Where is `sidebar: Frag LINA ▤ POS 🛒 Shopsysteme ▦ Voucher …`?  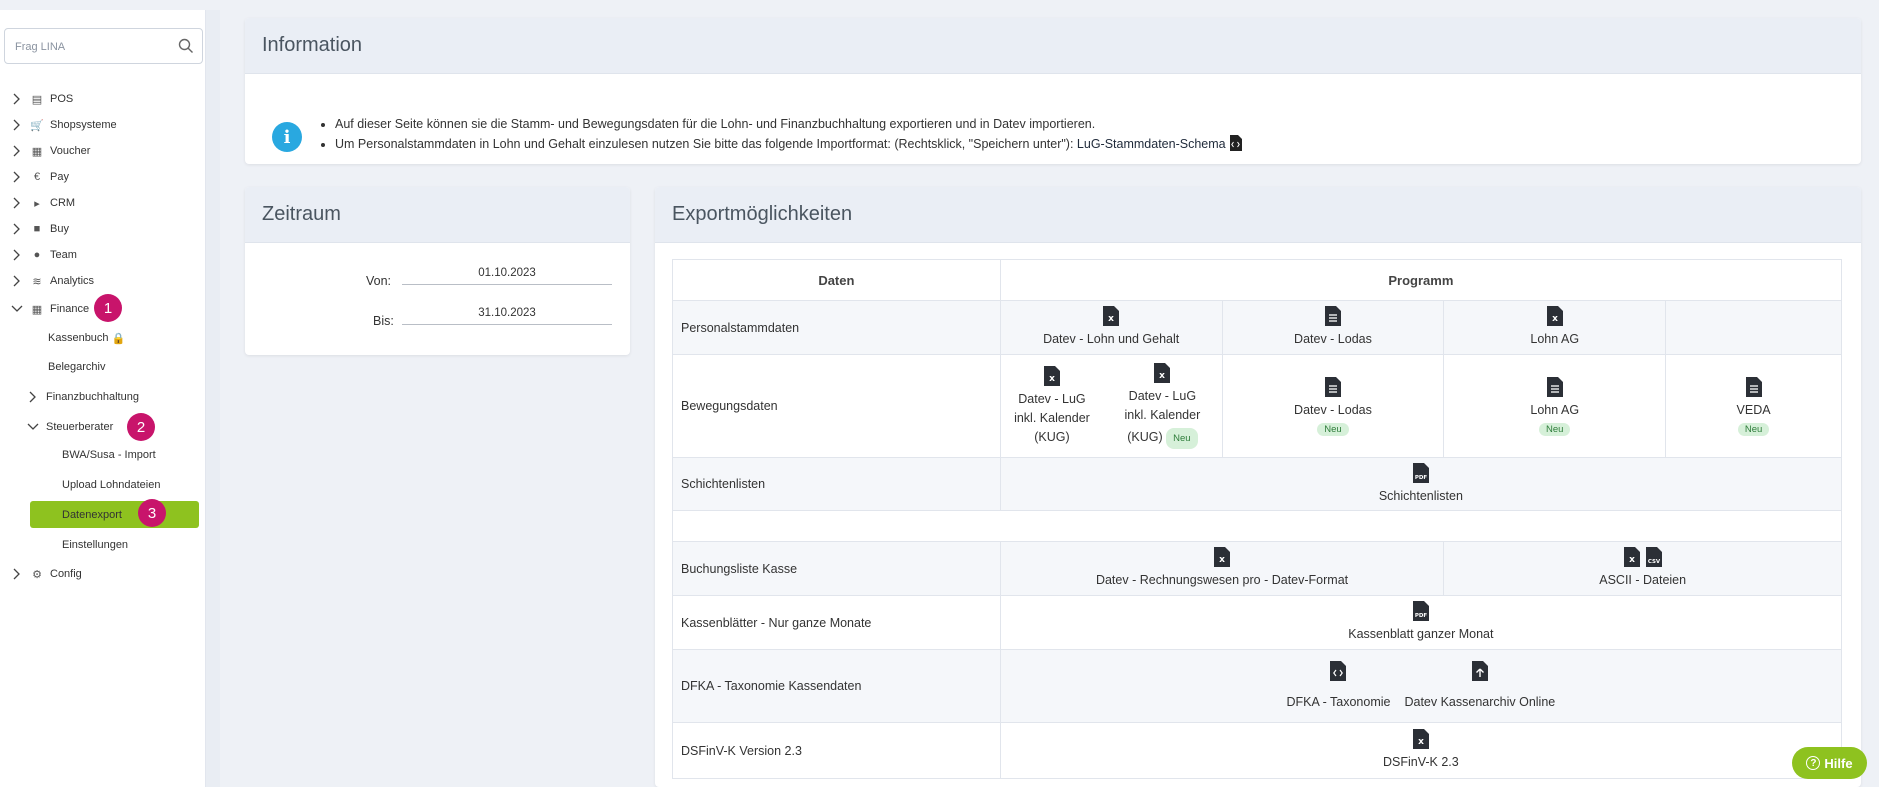
sidebar: Frag LINA ▤ POS 🛒 Shopsysteme ▦ Voucher … is located at coordinates (103, 398).